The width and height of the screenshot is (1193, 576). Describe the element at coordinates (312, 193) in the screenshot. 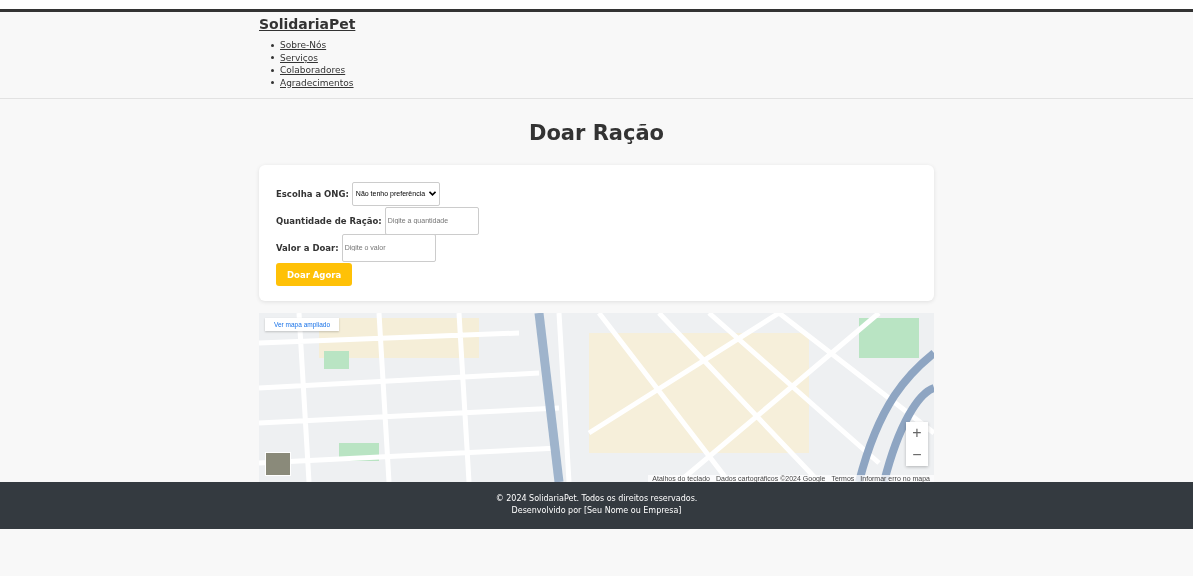

I see `field-label: Escolha a ONG:` at that location.